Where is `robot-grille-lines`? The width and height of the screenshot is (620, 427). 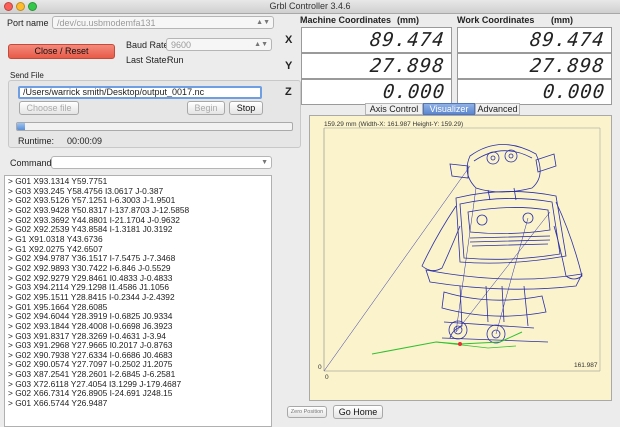
robot-grille-lines is located at coordinates (510, 241).